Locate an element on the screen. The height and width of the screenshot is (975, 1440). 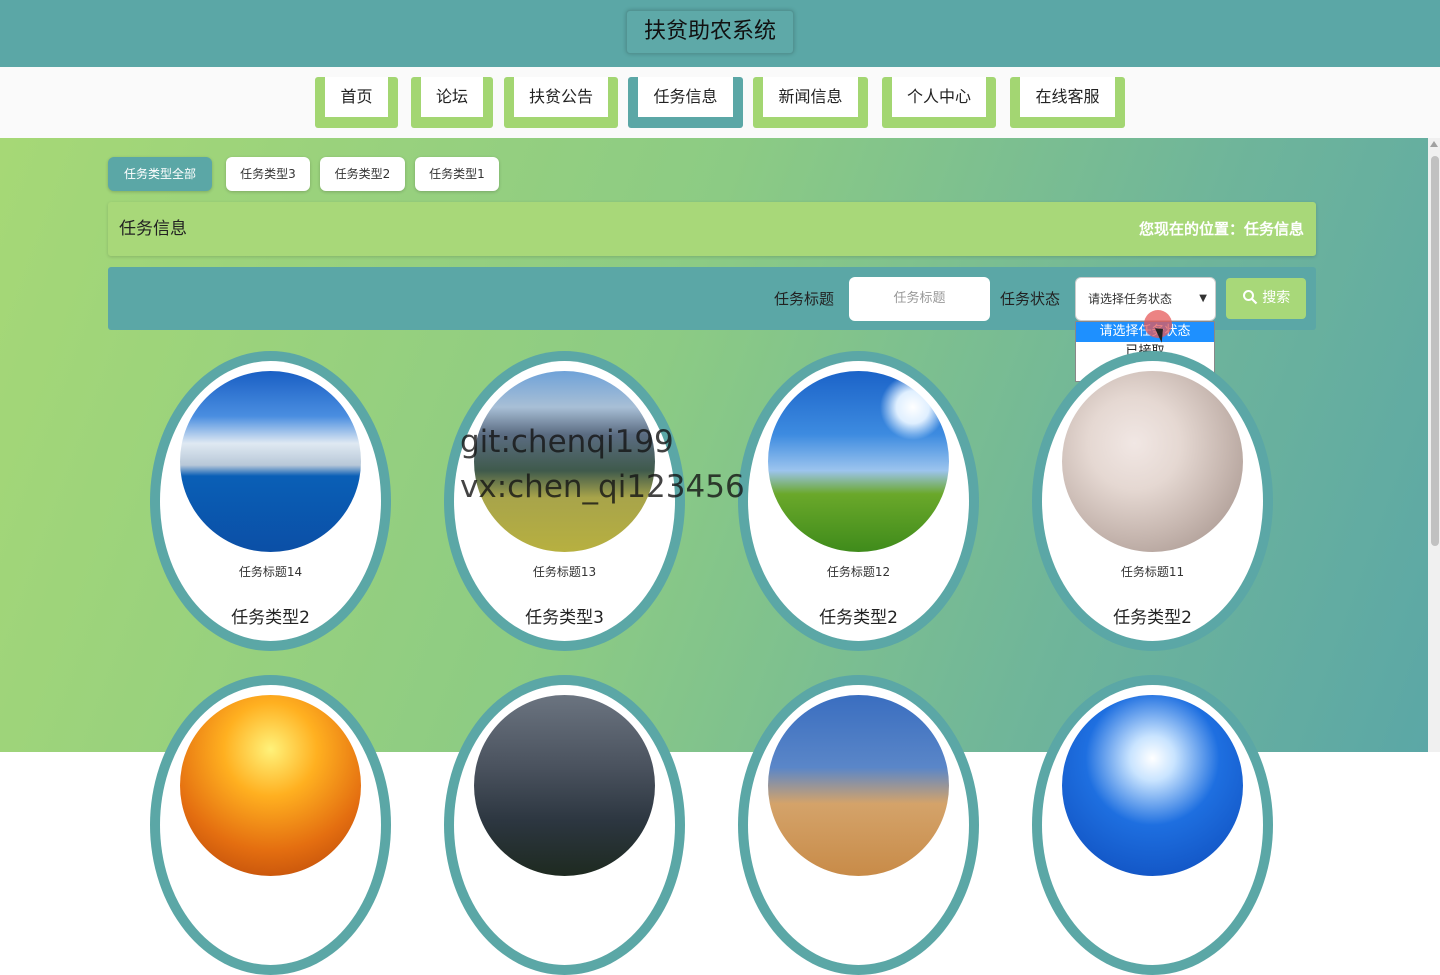
task-card: 任务标题12 任务类型2 is located at coordinates (858, 501).